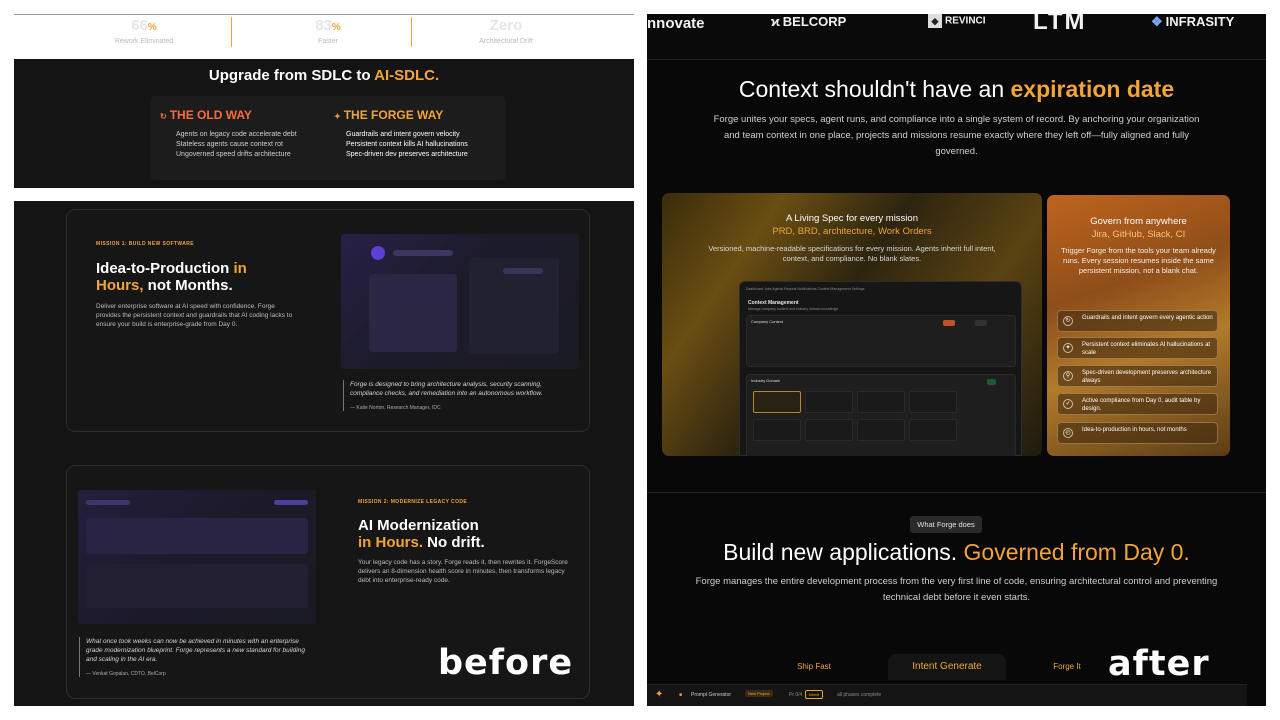 The height and width of the screenshot is (720, 1280). I want to click on belcorp-mark-icon: ϰ, so click(775, 21).